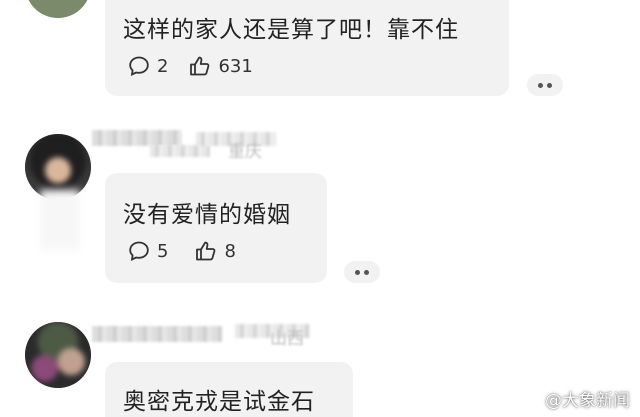 The height and width of the screenshot is (417, 640). What do you see at coordinates (163, 66) in the screenshot?
I see `reply-count: 2` at bounding box center [163, 66].